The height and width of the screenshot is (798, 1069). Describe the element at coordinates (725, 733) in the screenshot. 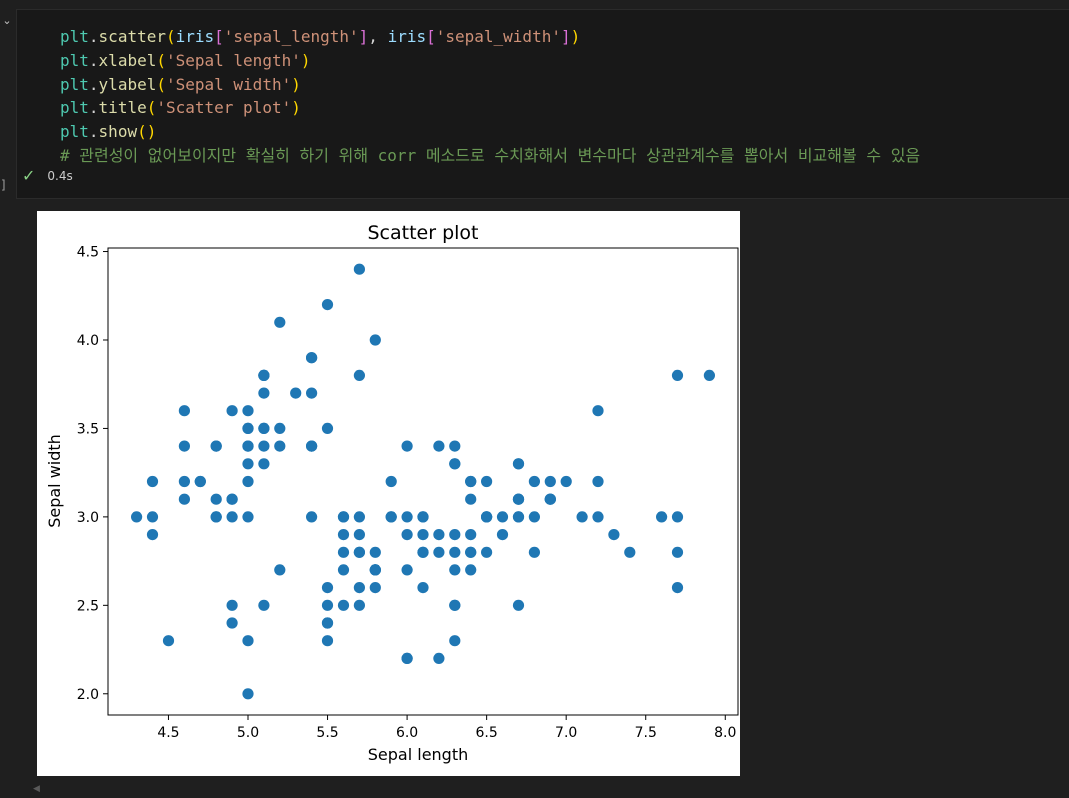

I see `x-tick-label: 8.0` at that location.